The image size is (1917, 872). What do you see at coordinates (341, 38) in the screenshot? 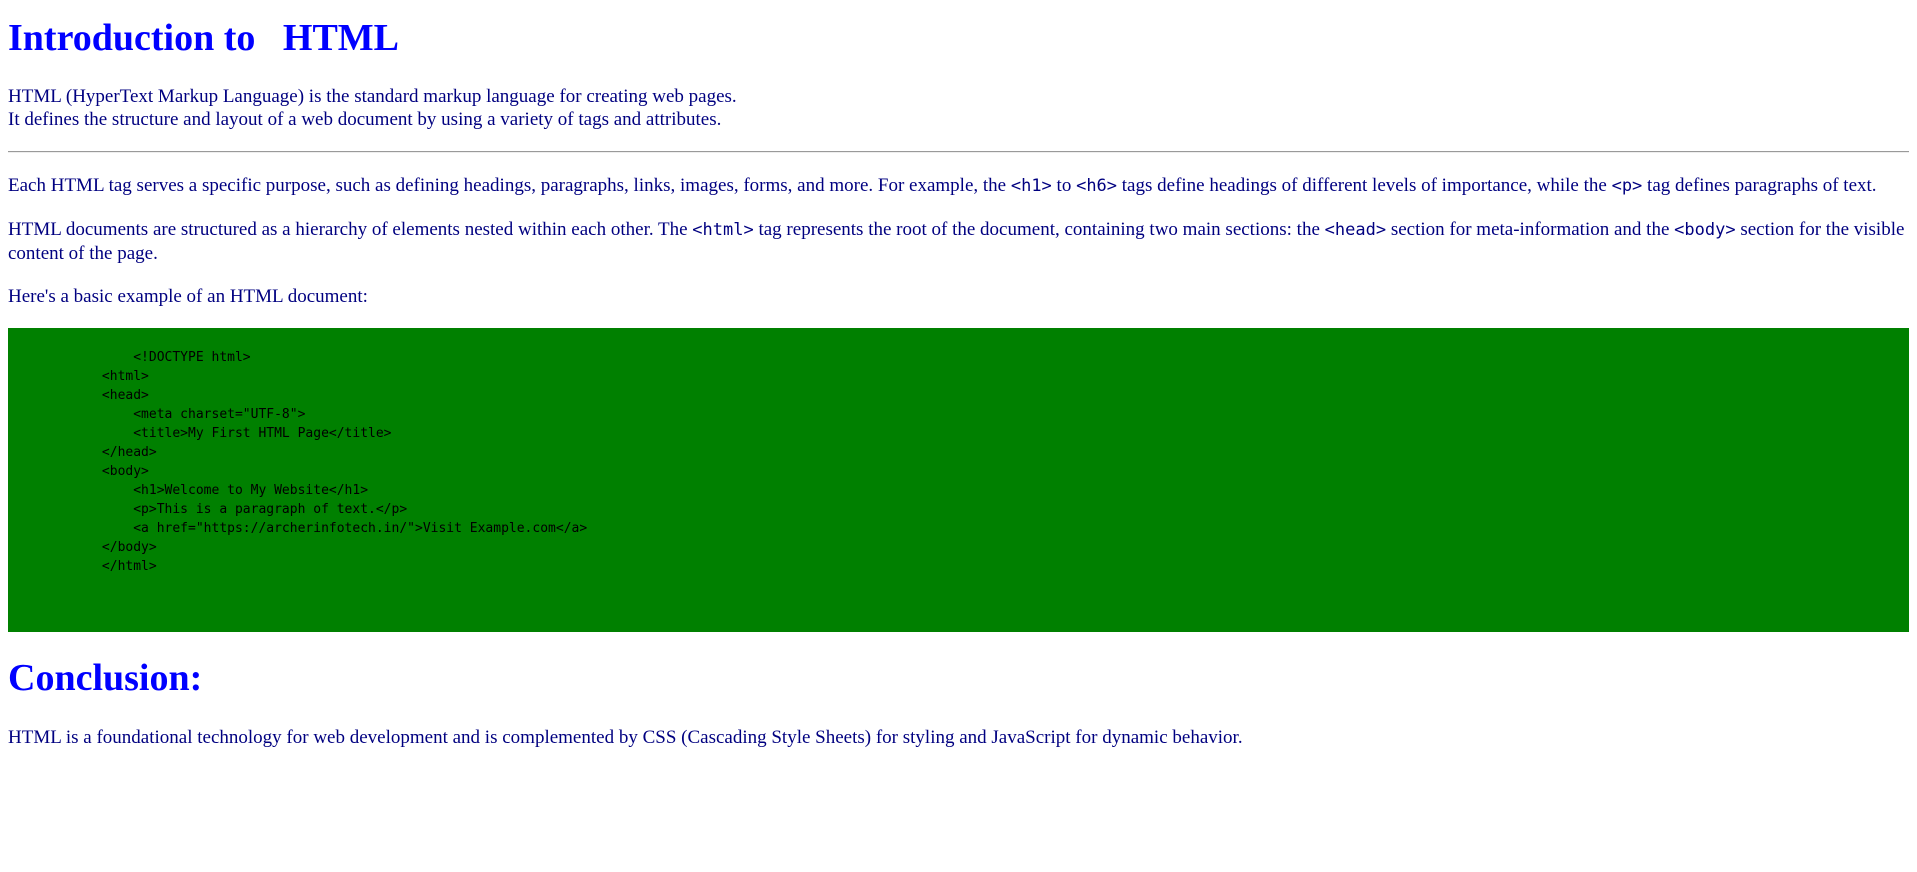
I see `page-title-part2: HTML` at bounding box center [341, 38].